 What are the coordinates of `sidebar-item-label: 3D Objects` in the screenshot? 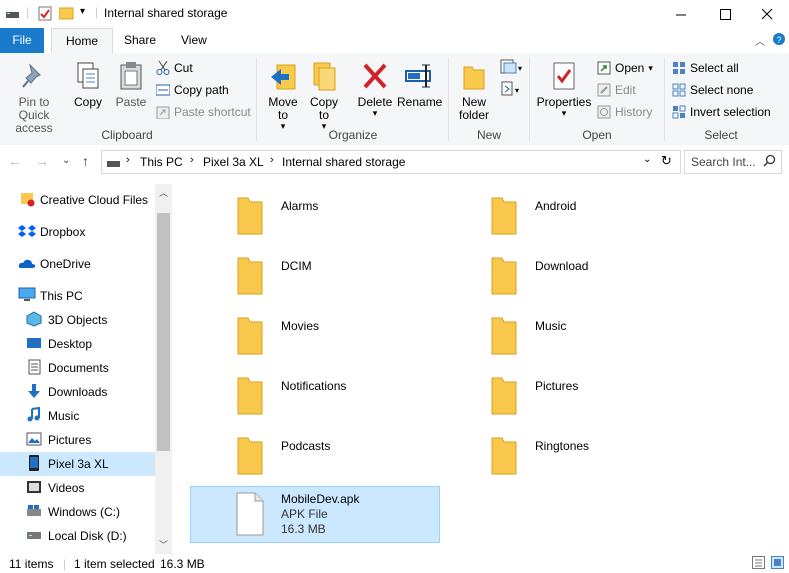 It's located at (78, 320).